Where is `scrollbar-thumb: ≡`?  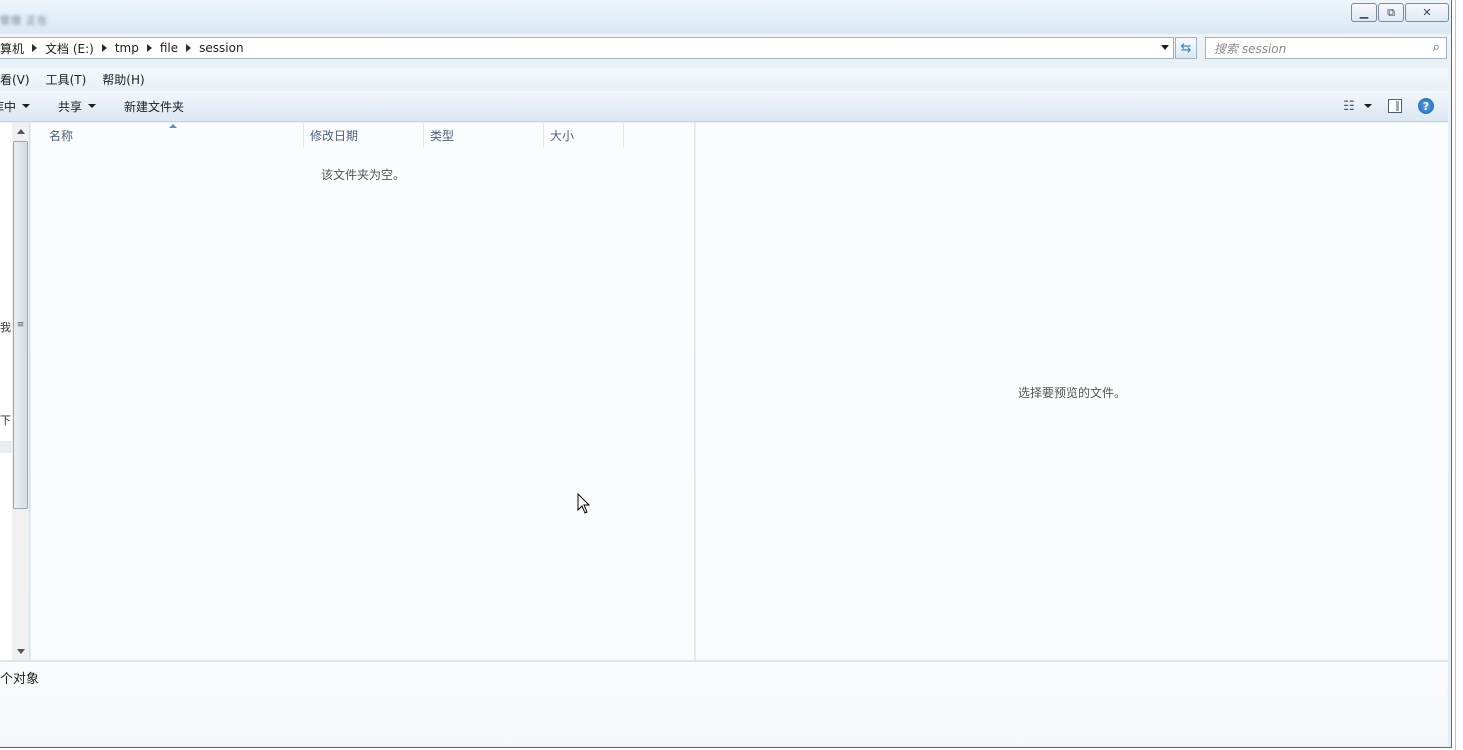 scrollbar-thumb: ≡ is located at coordinates (20, 325).